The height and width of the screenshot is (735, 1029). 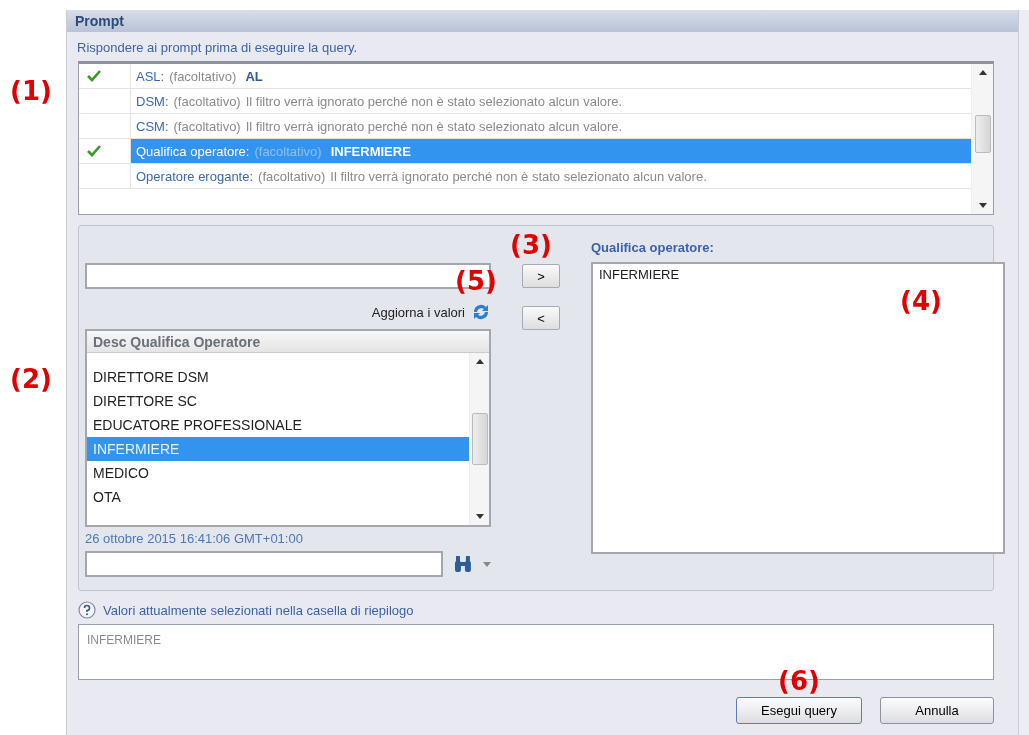 I want to click on help-text: Valori attualmente selezionati nella casella di riepilogo, so click(x=258, y=610).